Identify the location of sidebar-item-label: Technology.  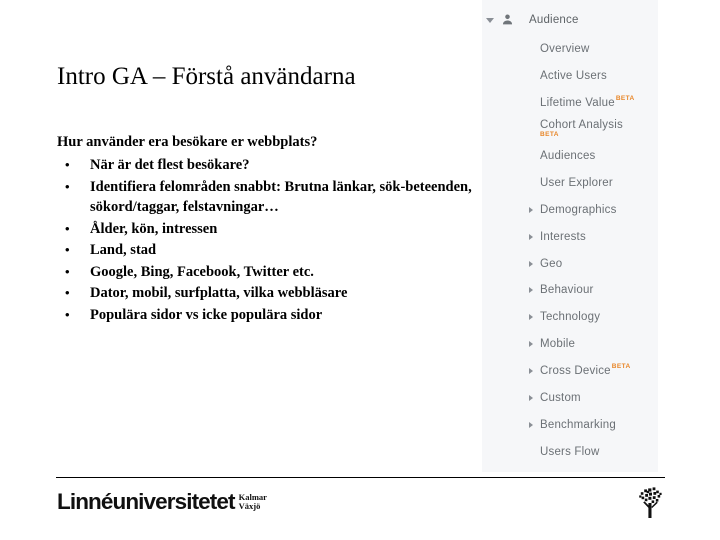
(570, 317).